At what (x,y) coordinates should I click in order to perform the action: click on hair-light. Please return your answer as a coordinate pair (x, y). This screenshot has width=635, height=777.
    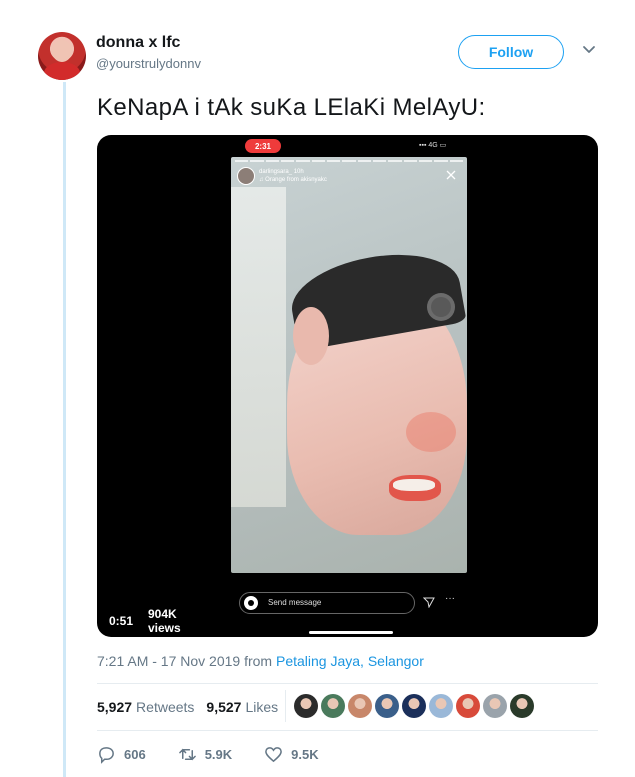
    Looking at the image, I should click on (258, 347).